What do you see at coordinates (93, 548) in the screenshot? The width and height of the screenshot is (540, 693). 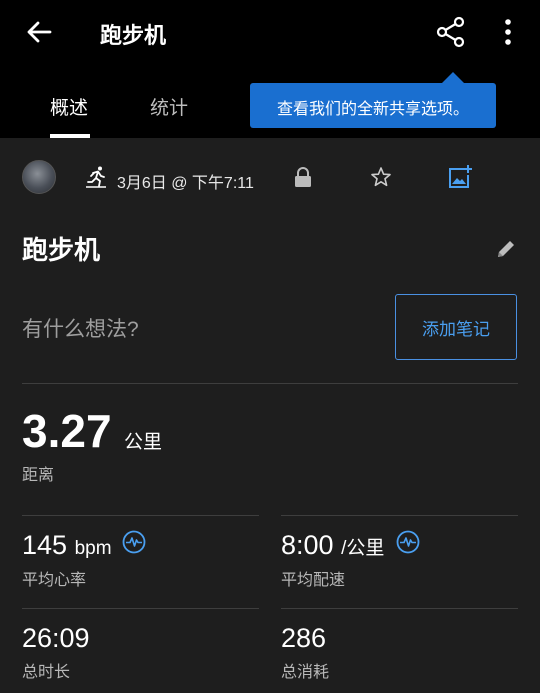 I see `heart-rate-unit: bpm` at bounding box center [93, 548].